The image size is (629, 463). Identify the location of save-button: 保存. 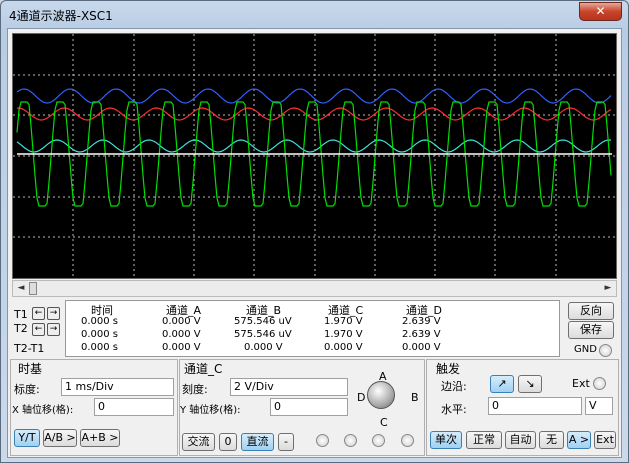
(591, 330).